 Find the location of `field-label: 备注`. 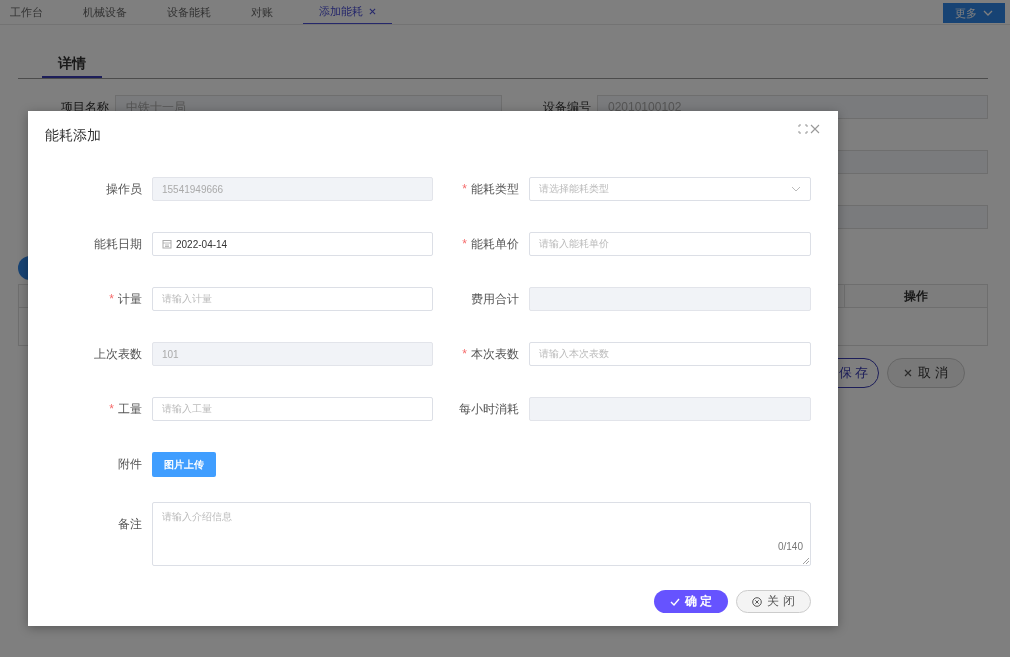

field-label: 备注 is located at coordinates (129, 524).